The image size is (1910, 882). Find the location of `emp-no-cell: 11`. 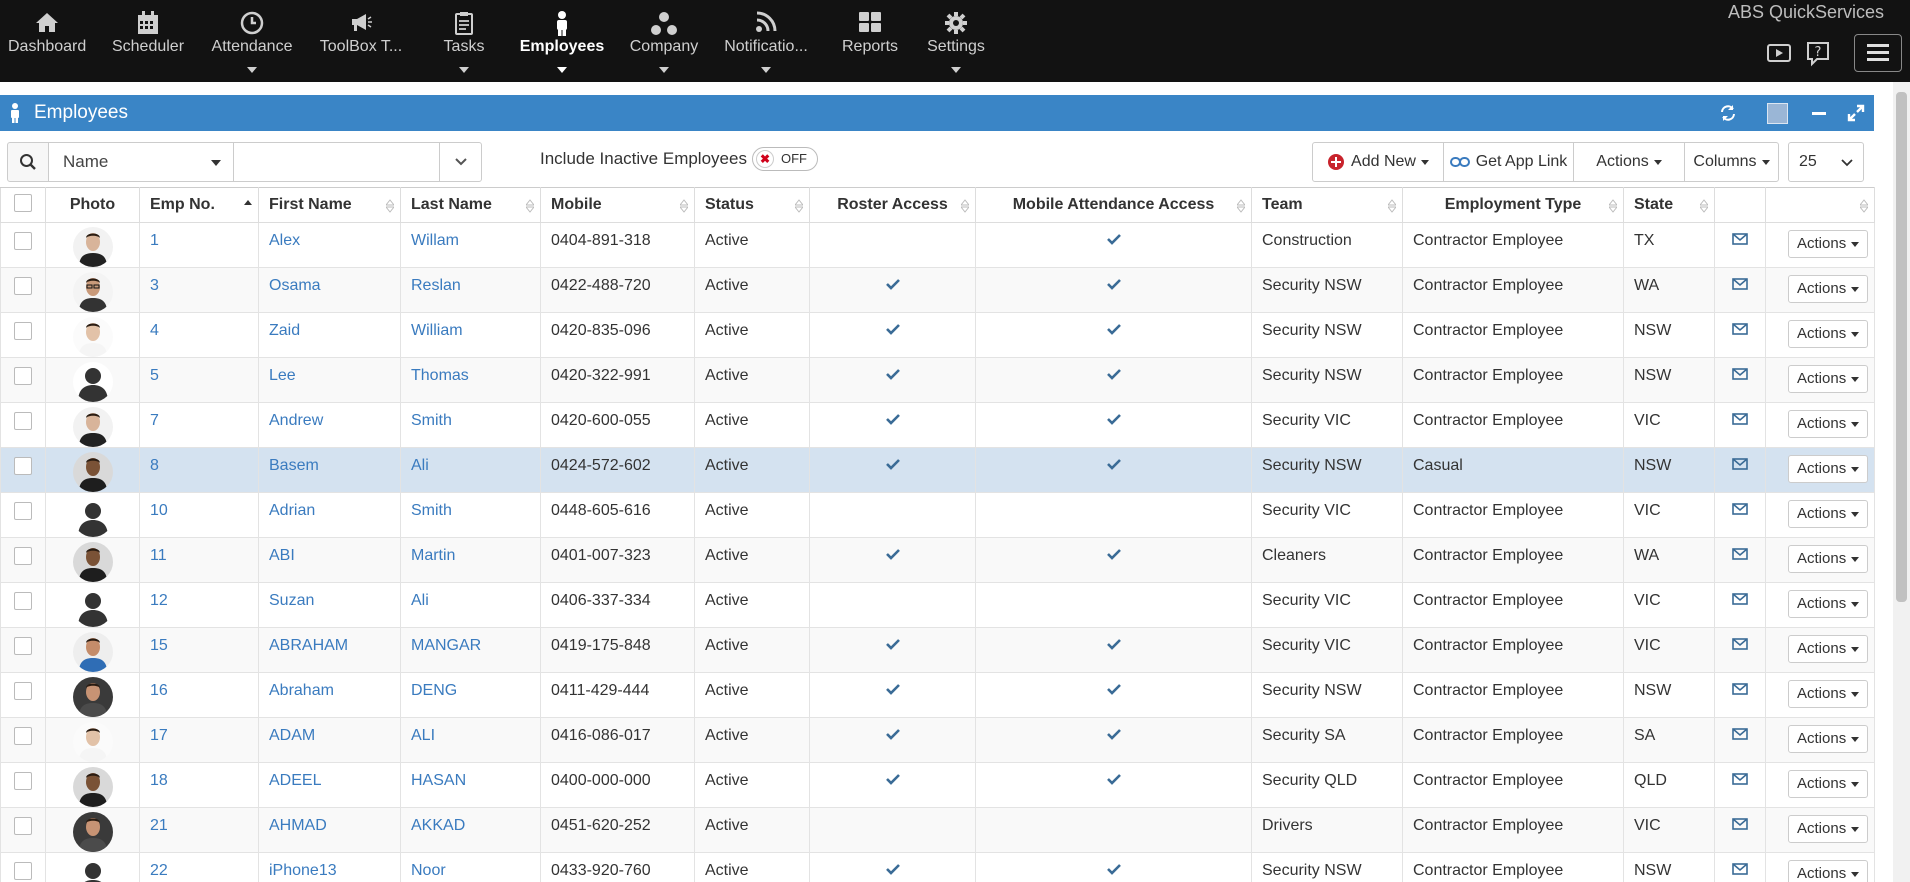

emp-no-cell: 11 is located at coordinates (199, 560).